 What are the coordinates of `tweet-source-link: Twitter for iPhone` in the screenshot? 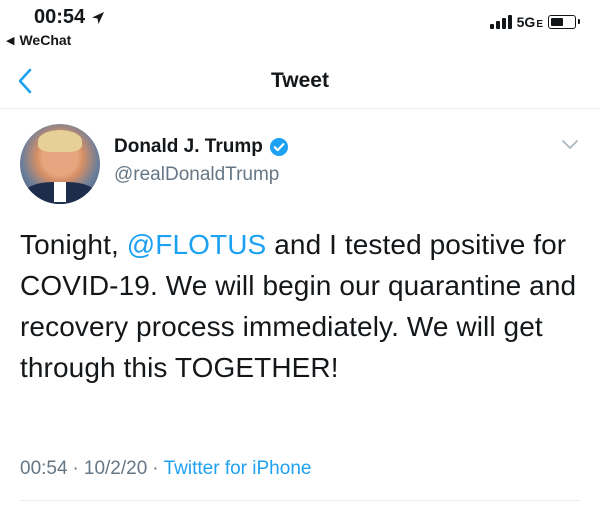 It's located at (238, 469).